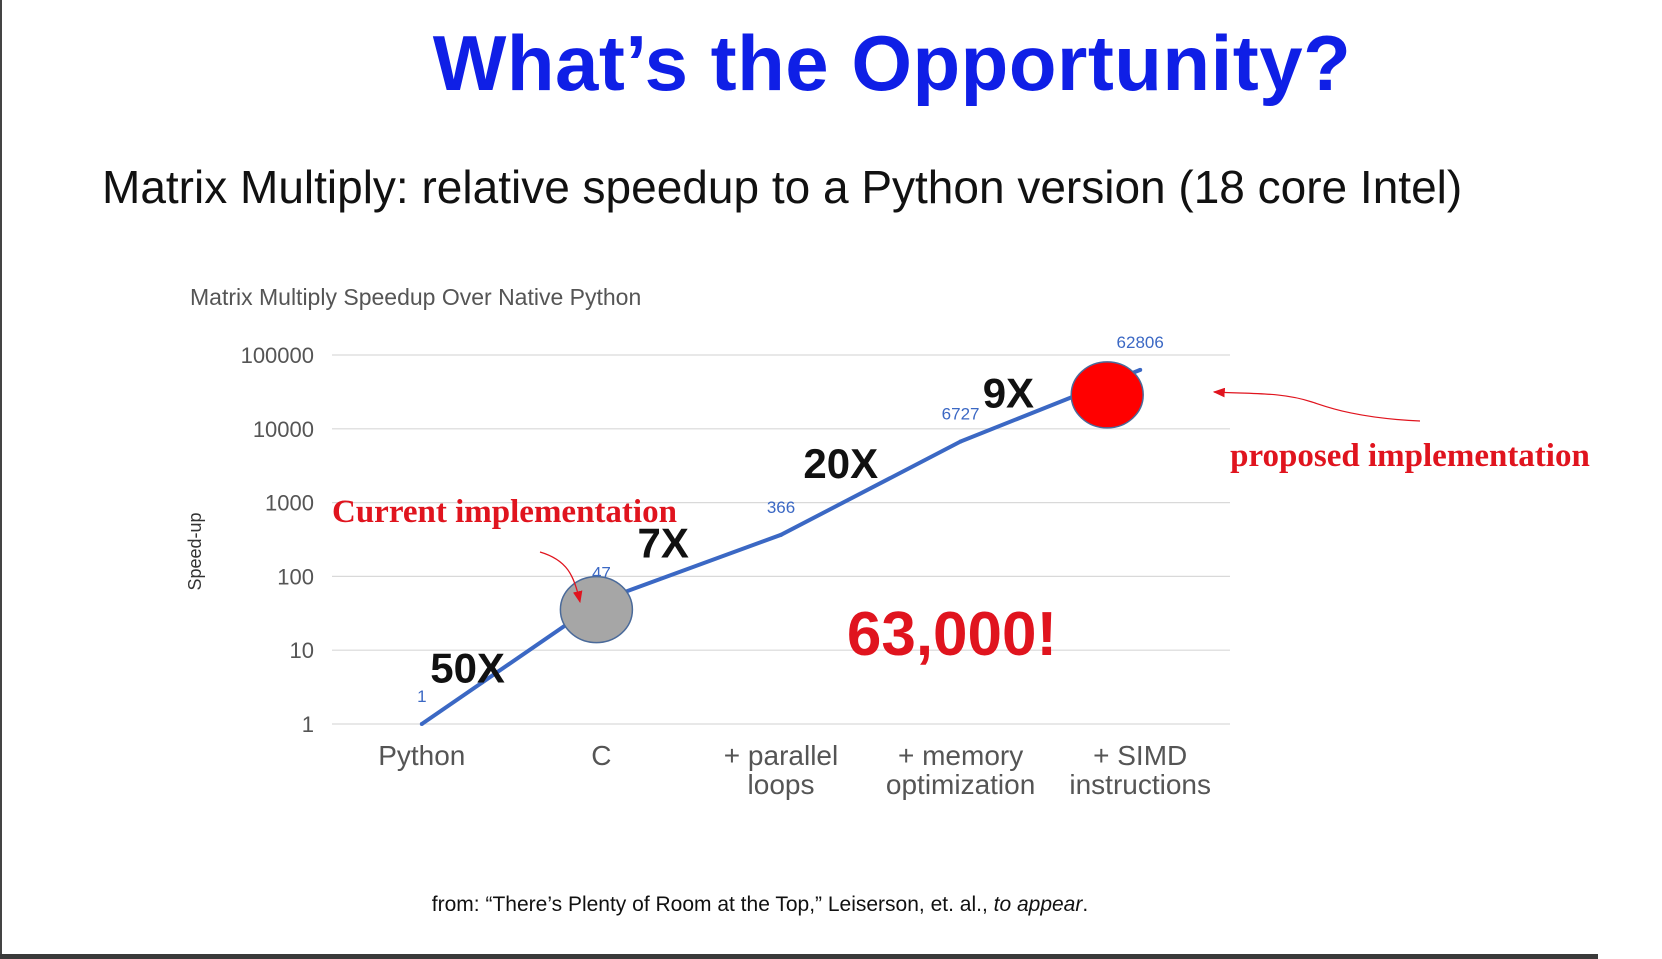  Describe the element at coordinates (1410, 456) in the screenshot. I see `proposed-implementation-label: proposed implementation` at that location.